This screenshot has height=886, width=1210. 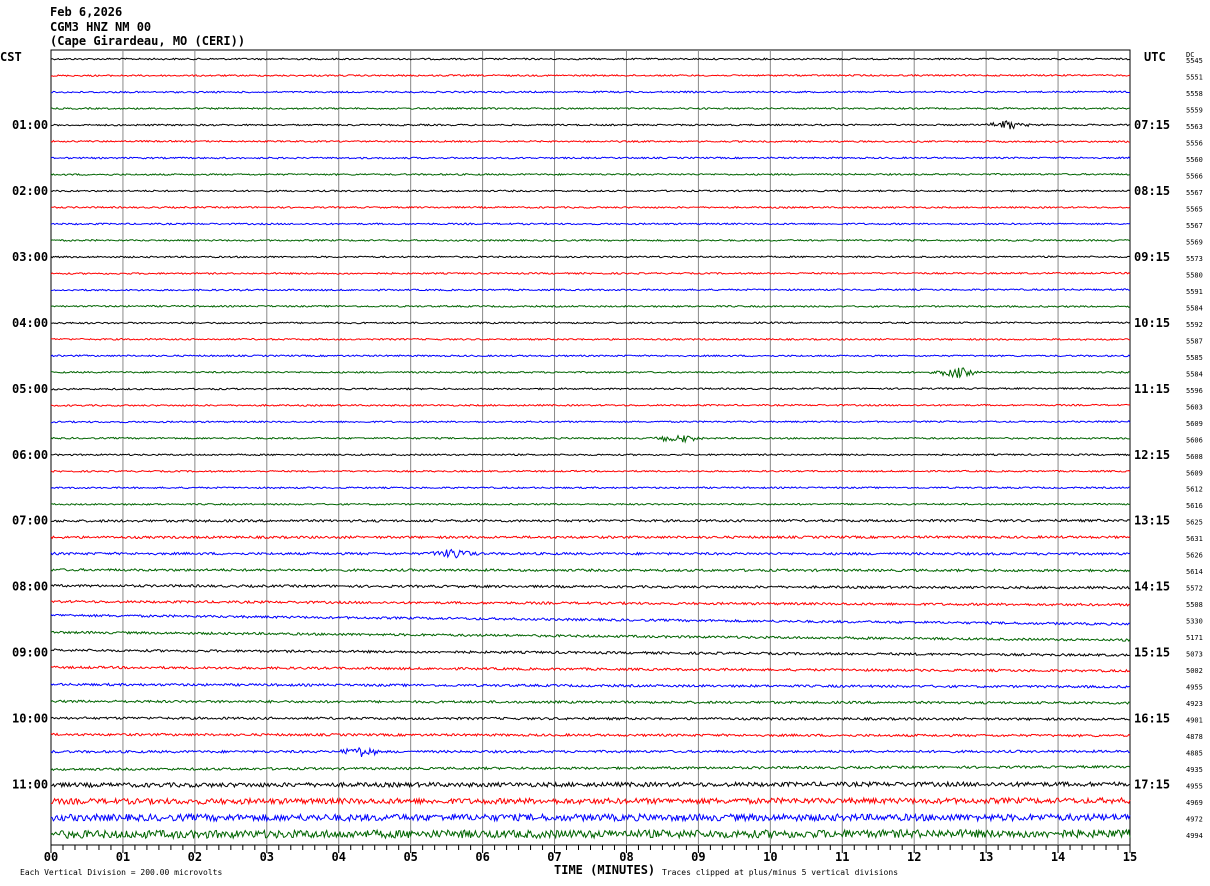 What do you see at coordinates (1194, 308) in the screenshot?
I see `dc-value: 5584` at bounding box center [1194, 308].